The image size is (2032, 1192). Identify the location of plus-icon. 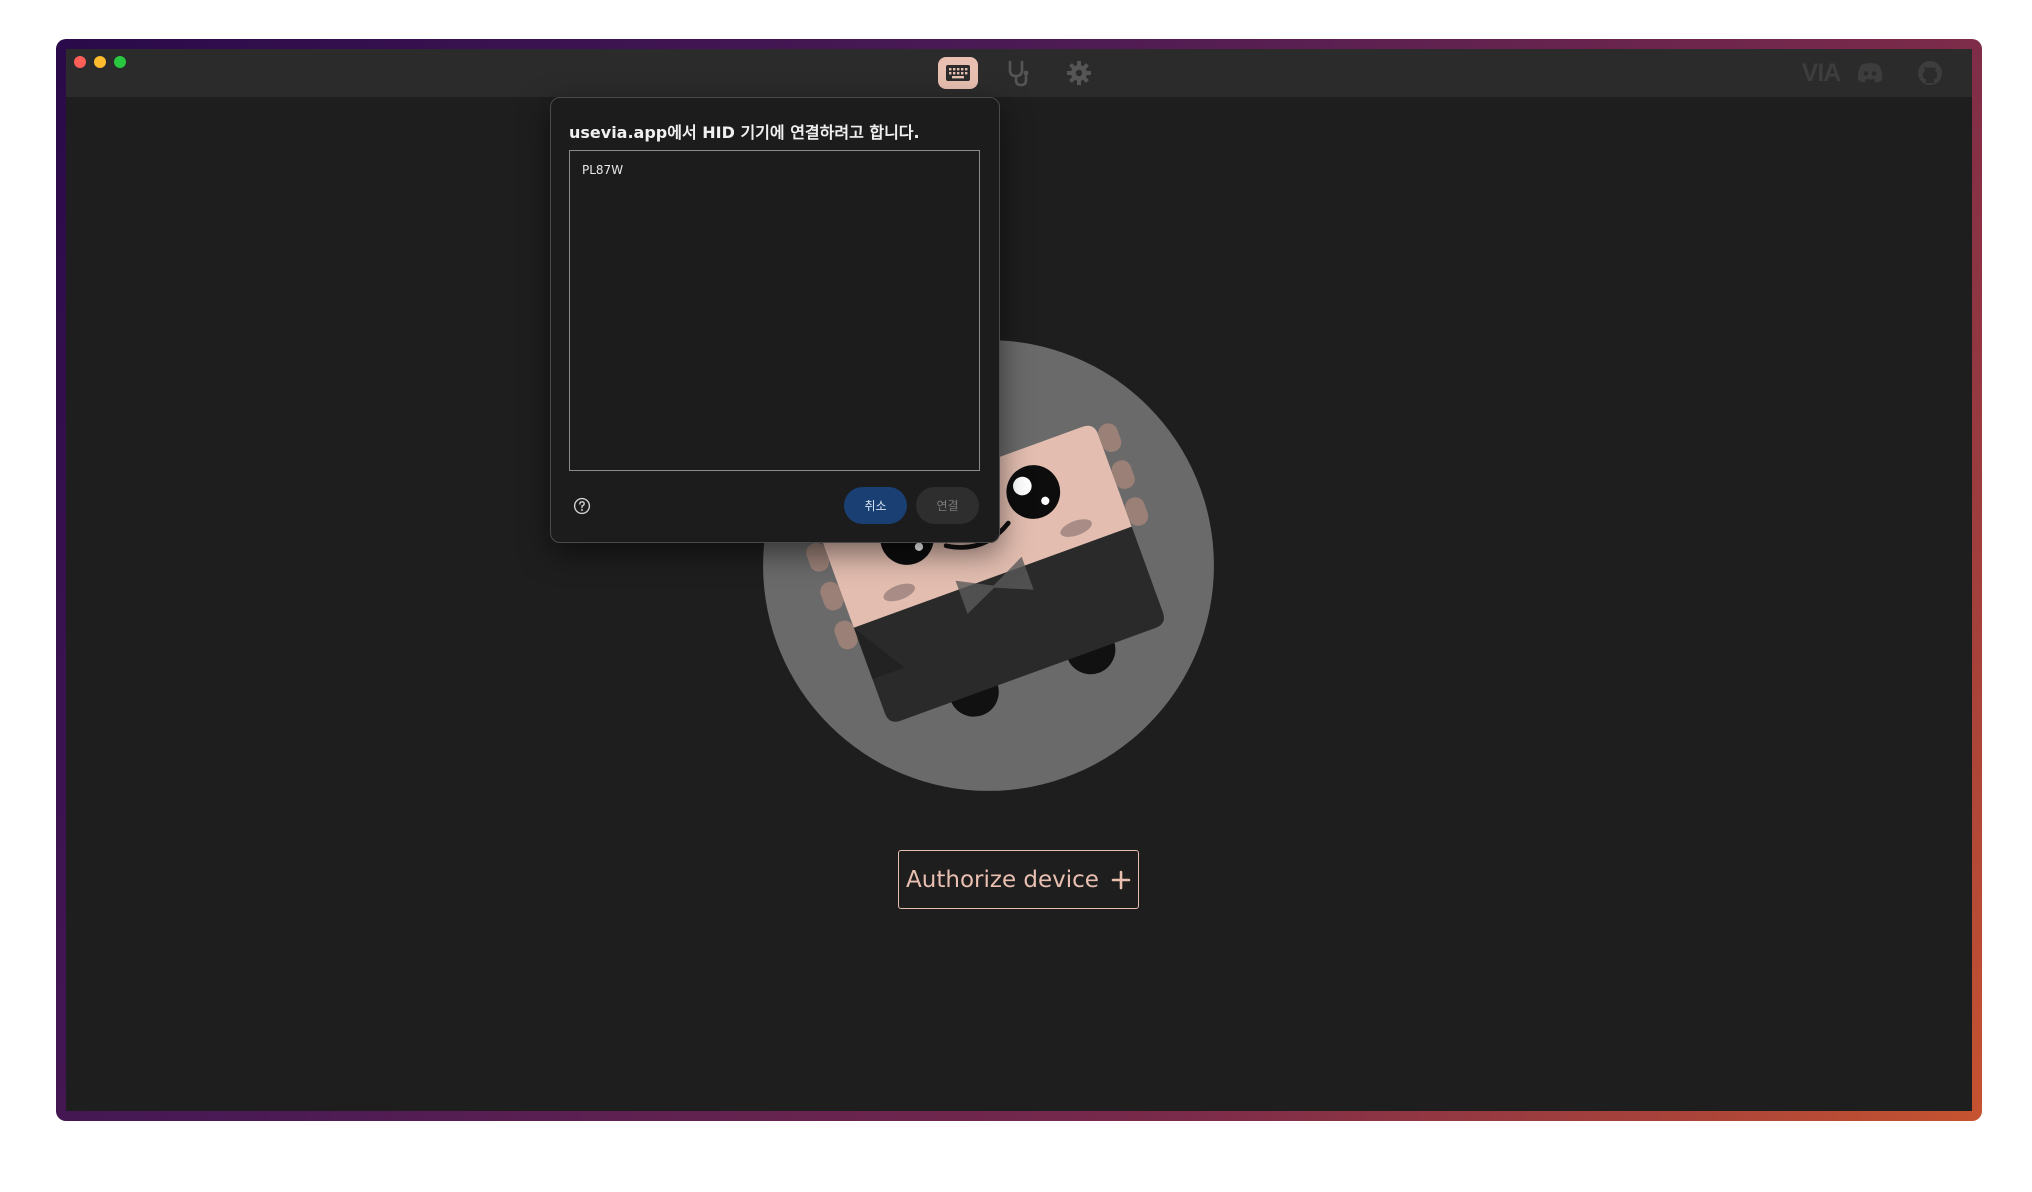
(1121, 879).